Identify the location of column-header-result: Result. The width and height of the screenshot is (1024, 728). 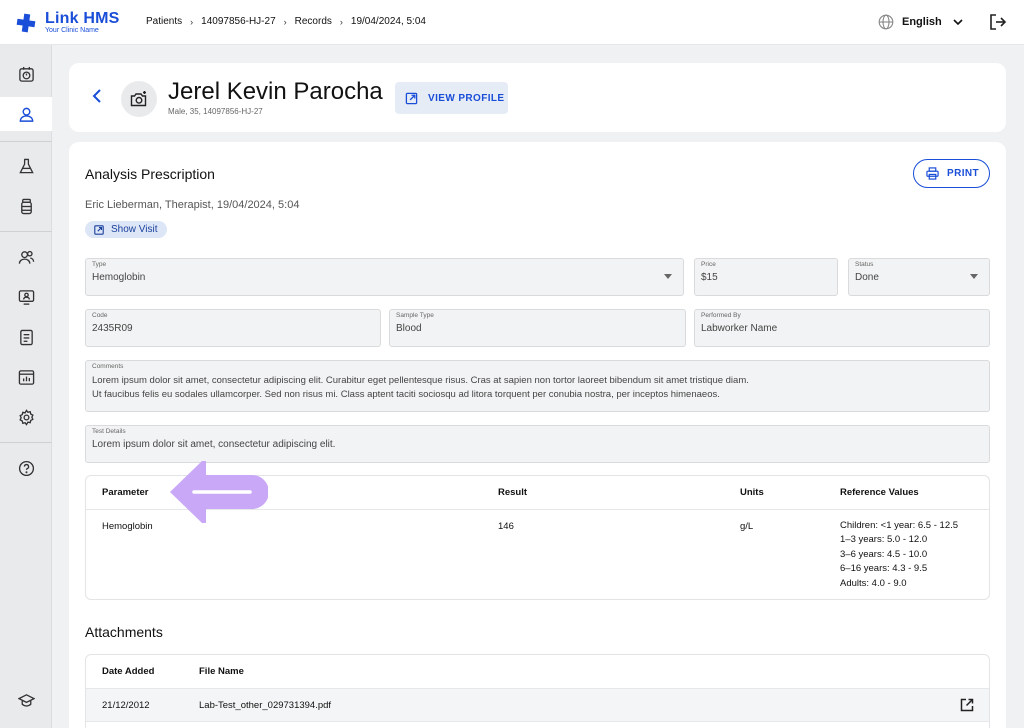
(513, 492).